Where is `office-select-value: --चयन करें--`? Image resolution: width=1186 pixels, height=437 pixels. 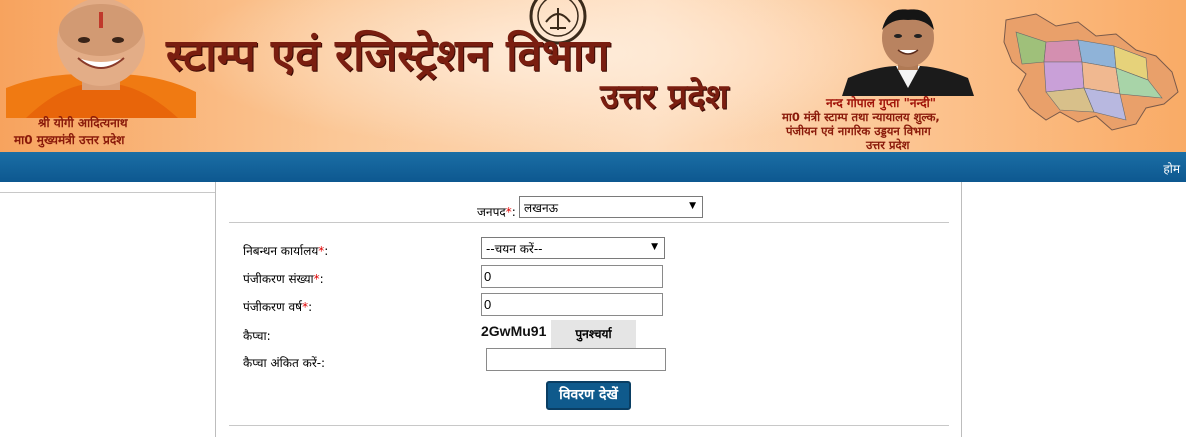 office-select-value: --चयन करें-- is located at coordinates (514, 249).